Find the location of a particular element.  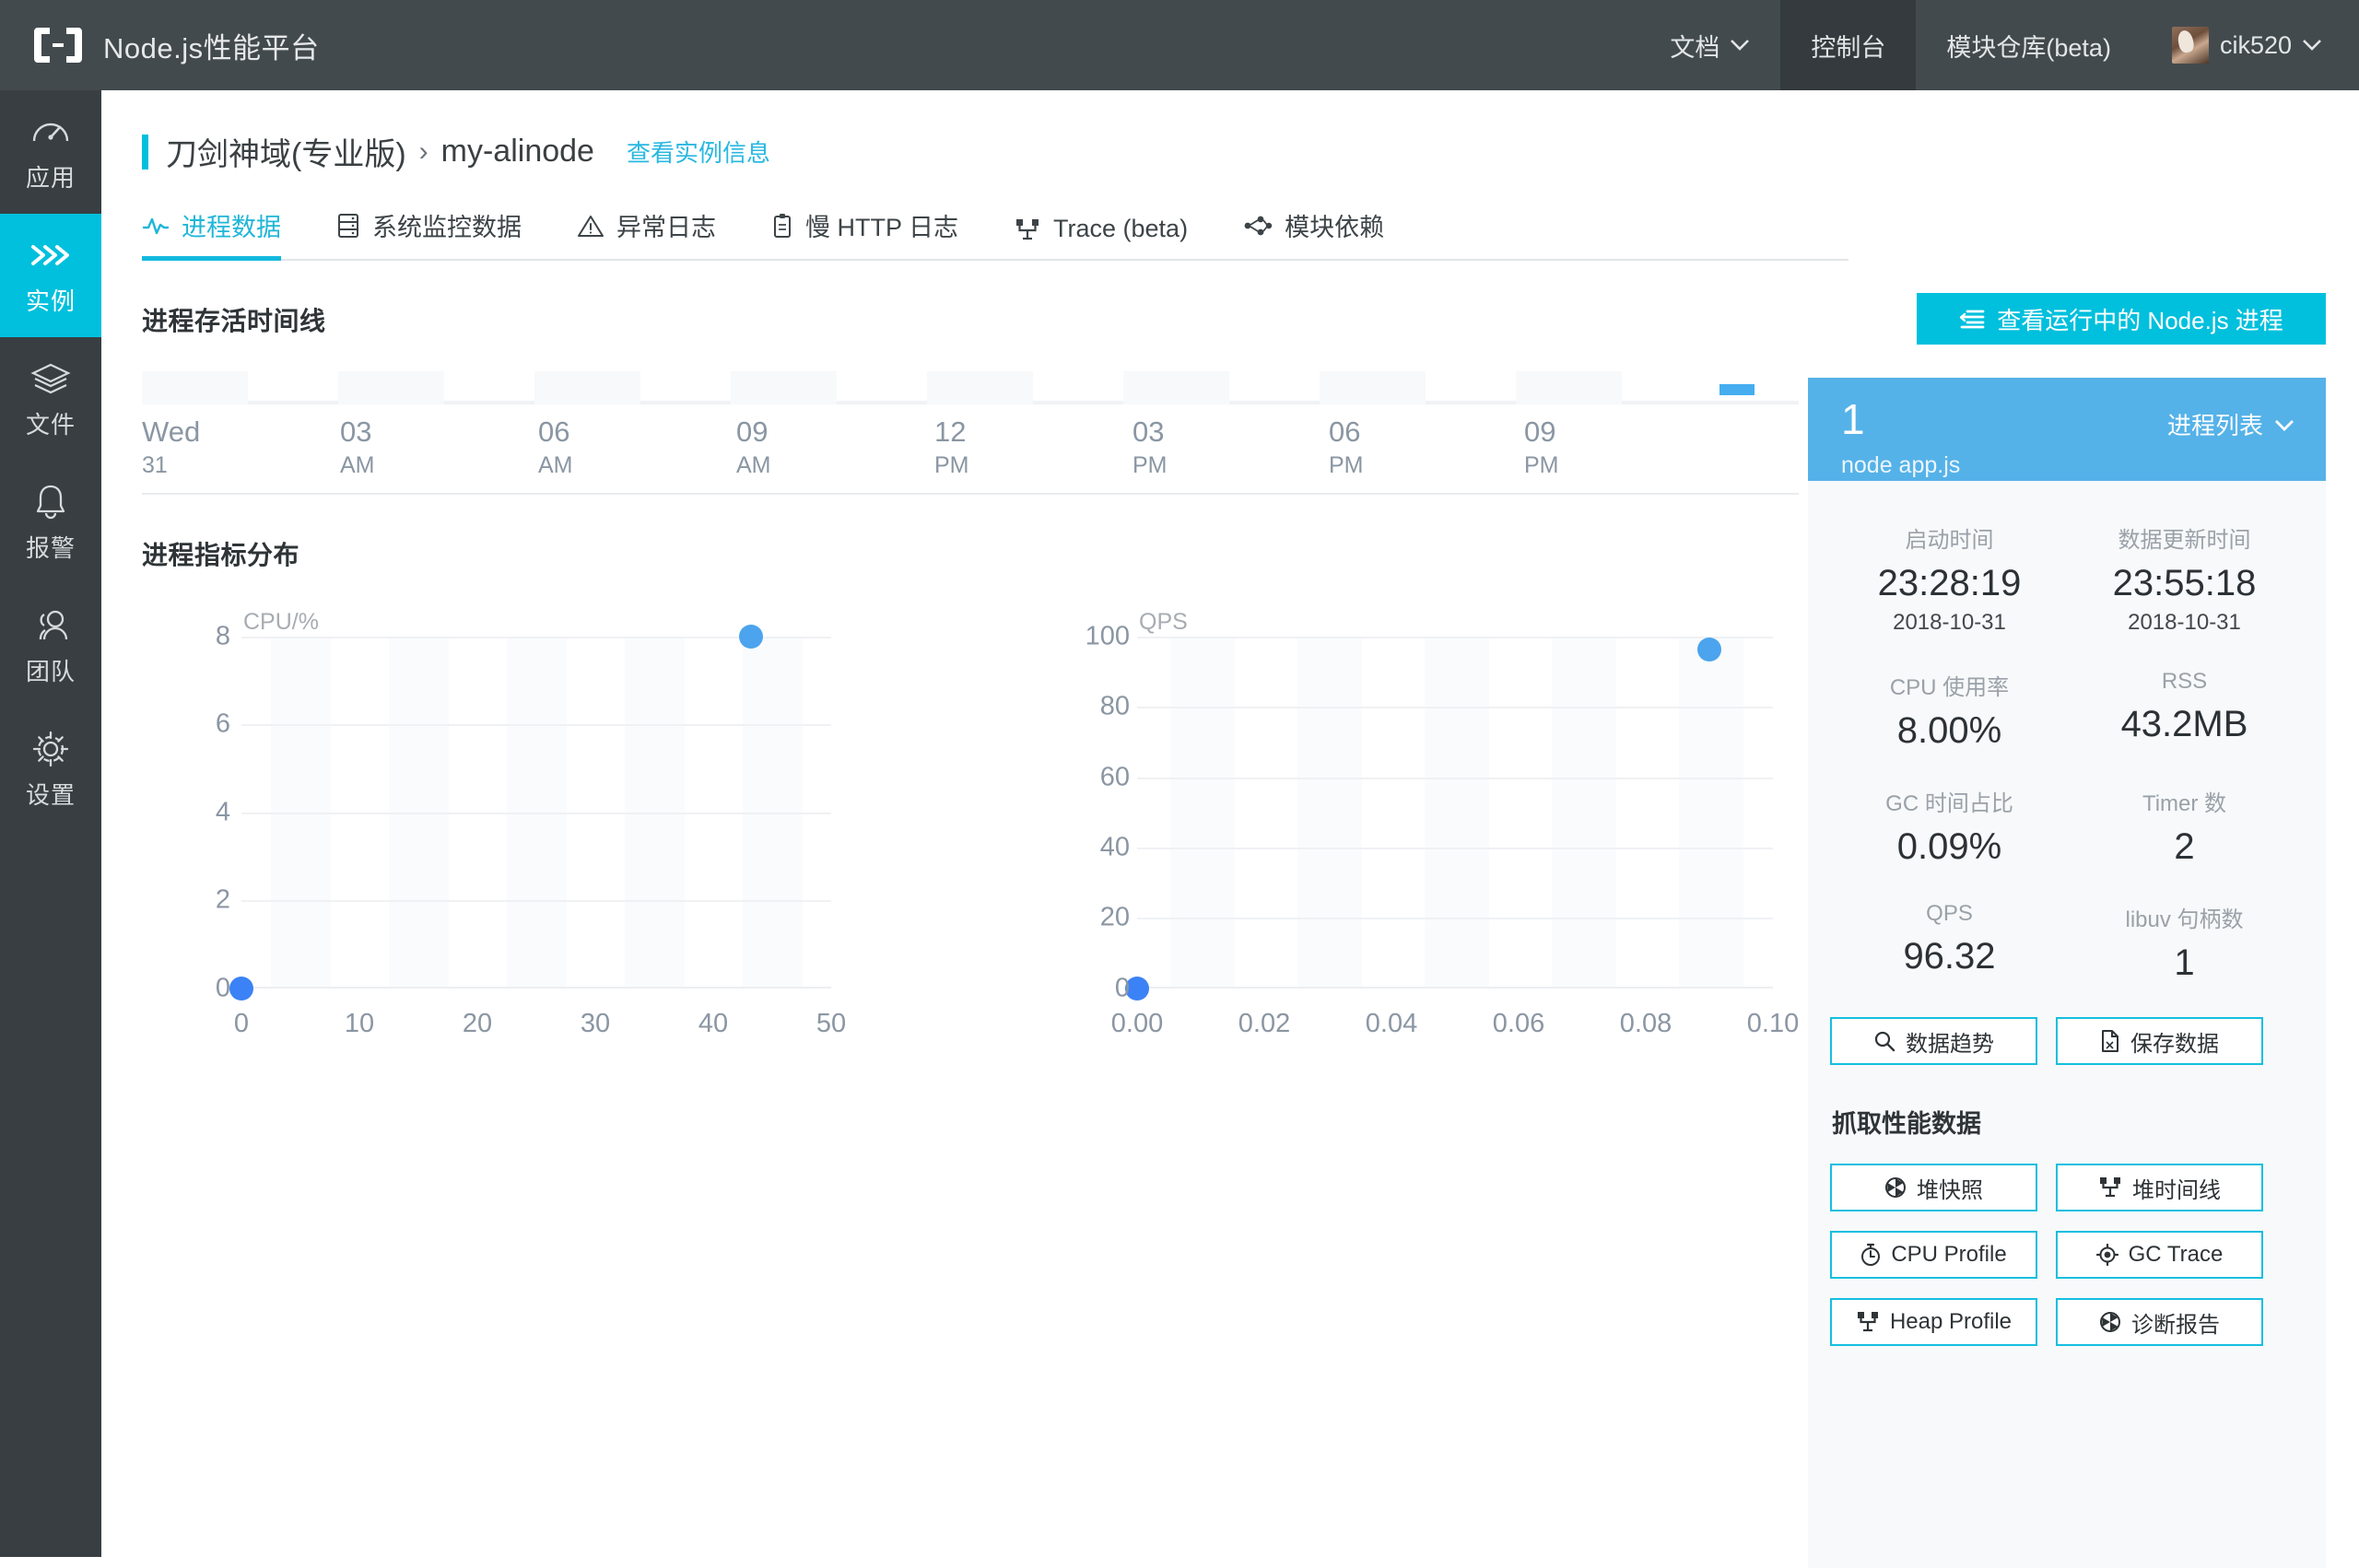

metric-libuv-handles: libuv 句柄数 1 is located at coordinates (2184, 959).